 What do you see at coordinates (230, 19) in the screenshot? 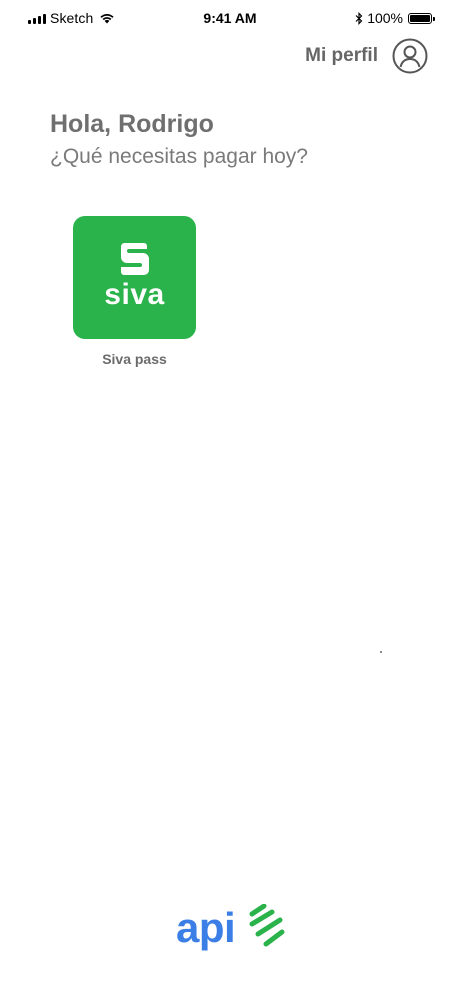
I see `status-bar: Sketch 9:41 AM 100%` at bounding box center [230, 19].